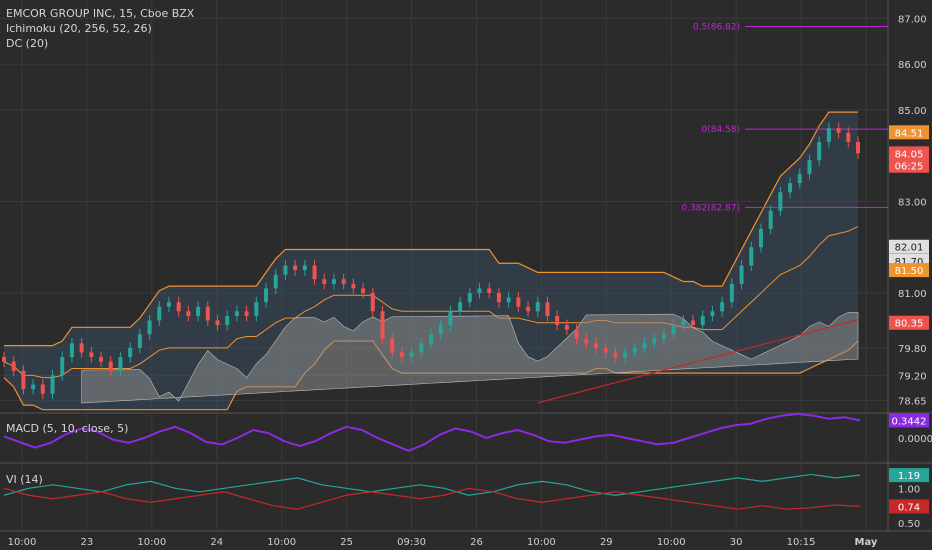 Image resolution: width=932 pixels, height=550 pixels. What do you see at coordinates (909, 507) in the screenshot?
I see `vi-axis-label: 0.74` at bounding box center [909, 507].